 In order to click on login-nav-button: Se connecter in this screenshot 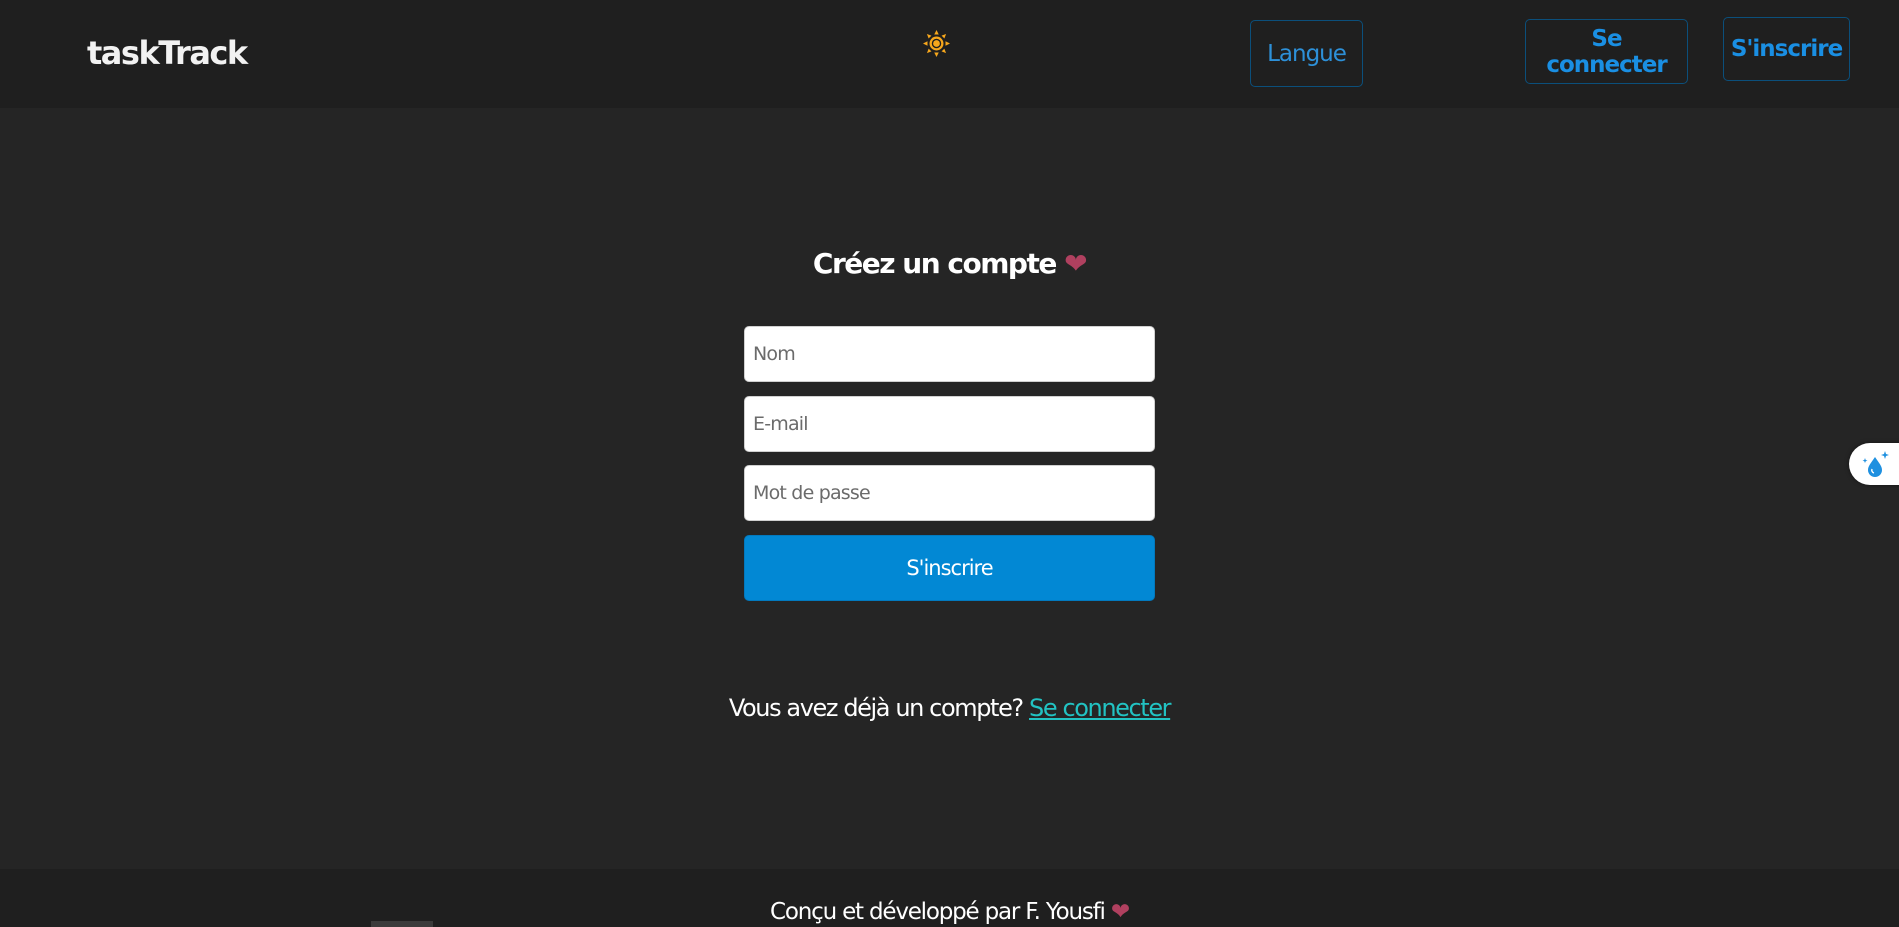, I will do `click(1606, 51)`.